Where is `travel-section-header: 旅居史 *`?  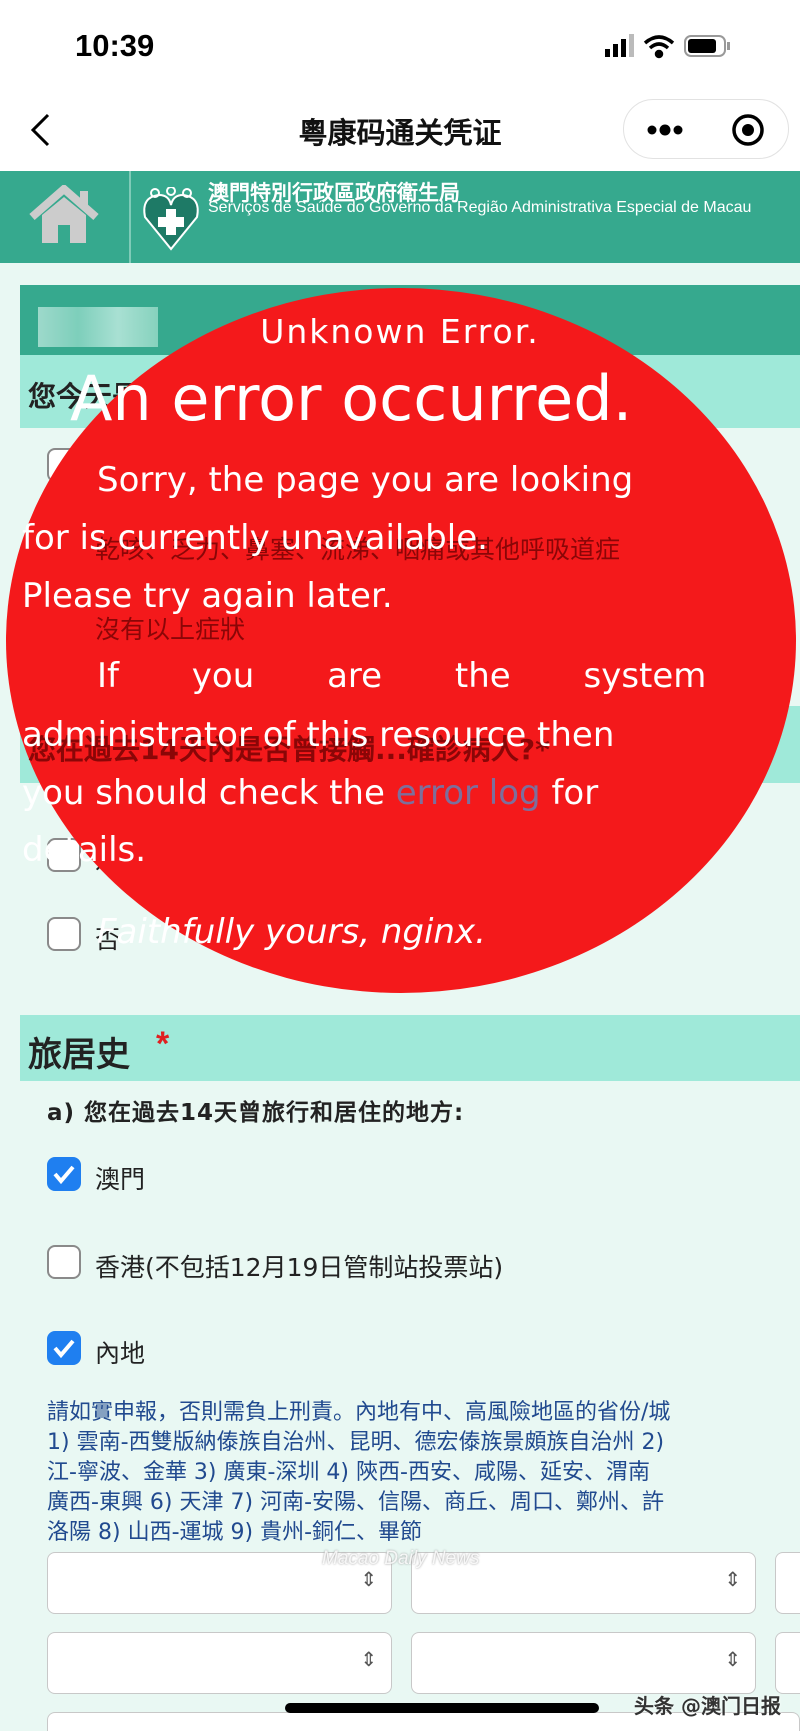
travel-section-header: 旅居史 * is located at coordinates (410, 1048).